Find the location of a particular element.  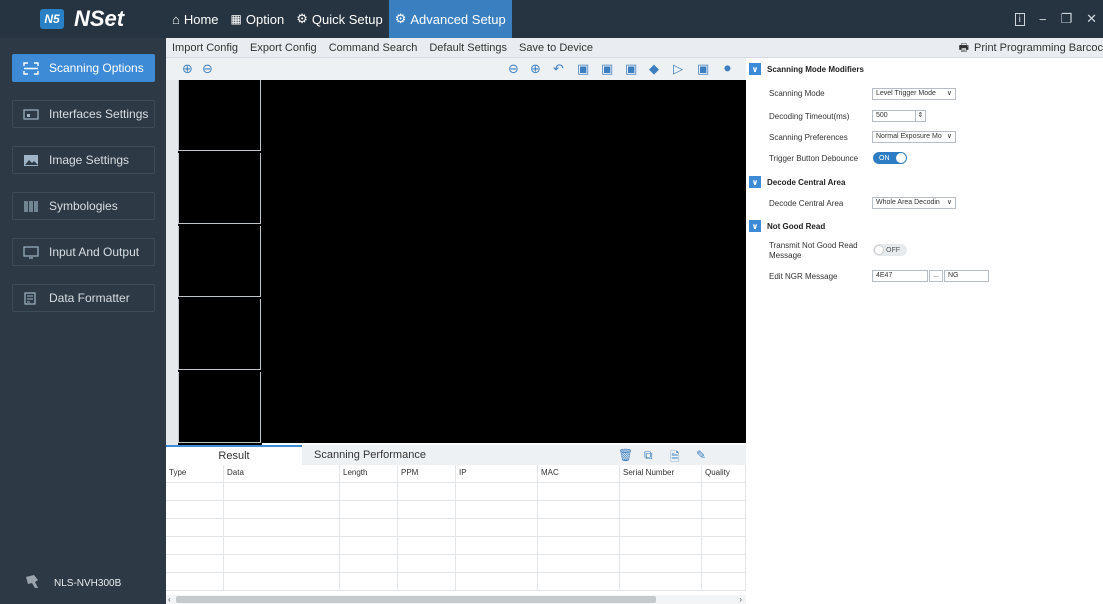

collapse-down-icon: ⊖ is located at coordinates (207, 69).